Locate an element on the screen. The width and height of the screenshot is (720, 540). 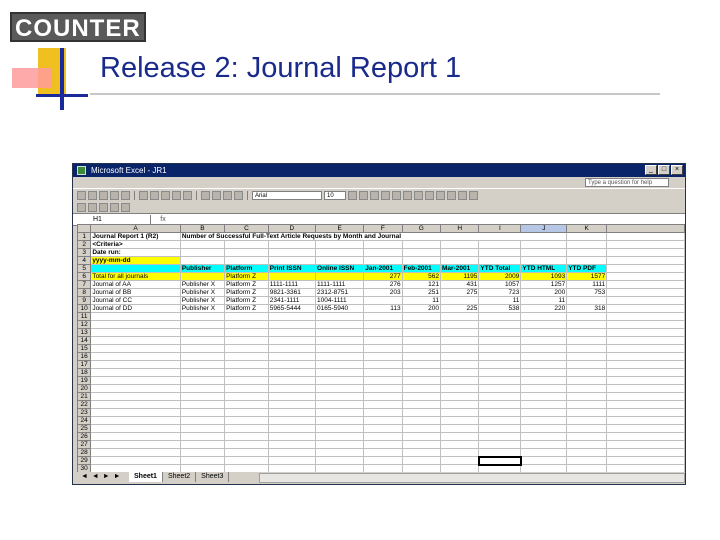
cell: Platform is located at coordinates (246, 268).